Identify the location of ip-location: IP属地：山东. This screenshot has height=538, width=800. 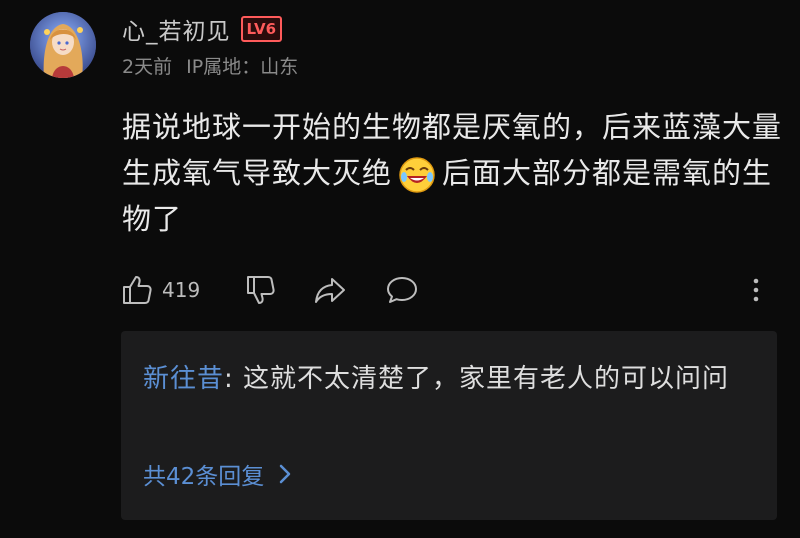
(242, 67).